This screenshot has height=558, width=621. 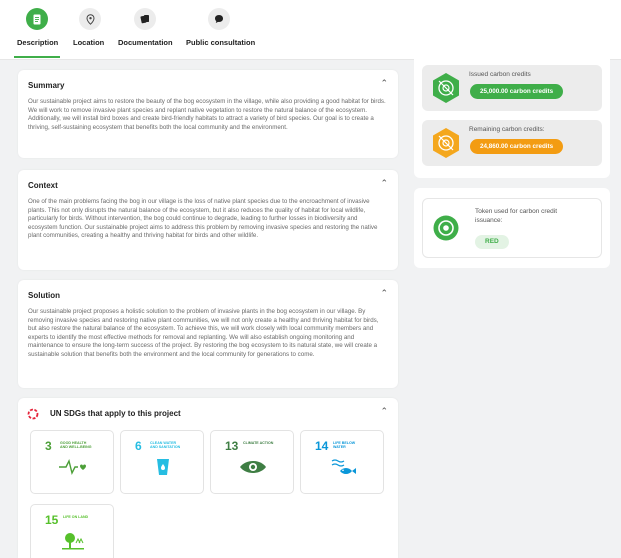 I want to click on sdg-number: 13, so click(x=232, y=446).